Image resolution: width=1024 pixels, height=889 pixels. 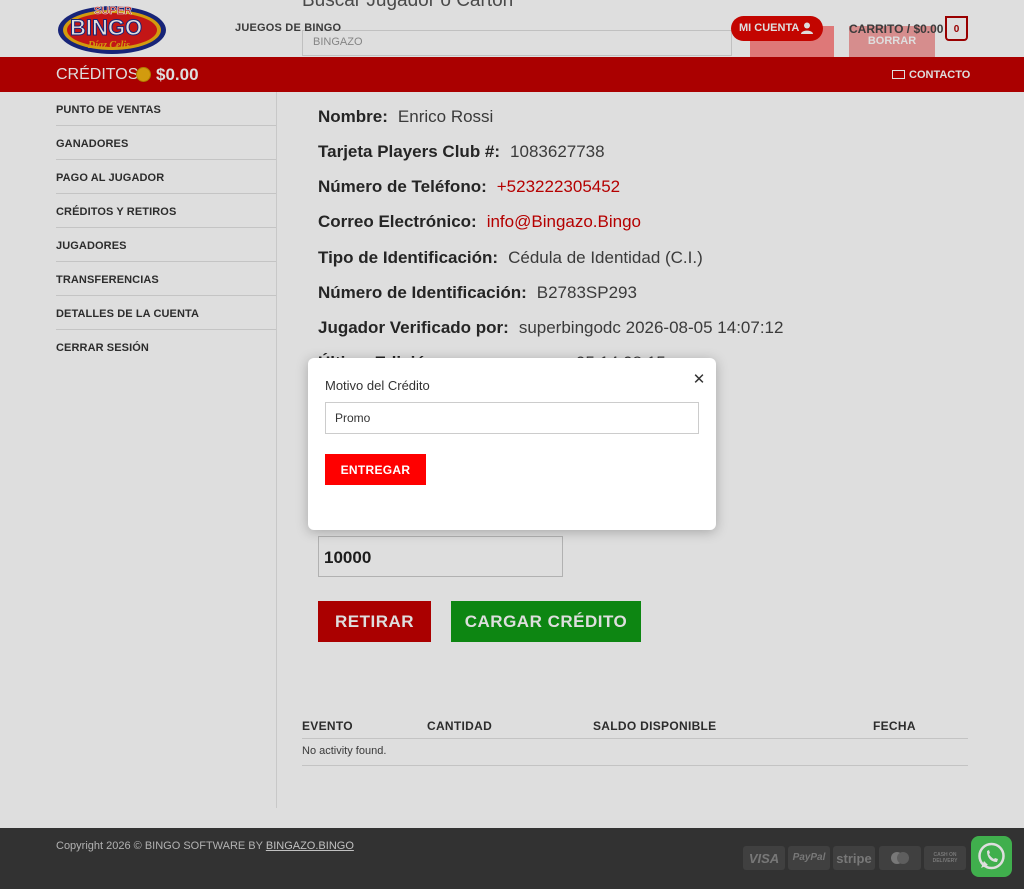 I want to click on credit-reason-input: Promo, so click(x=512, y=418).